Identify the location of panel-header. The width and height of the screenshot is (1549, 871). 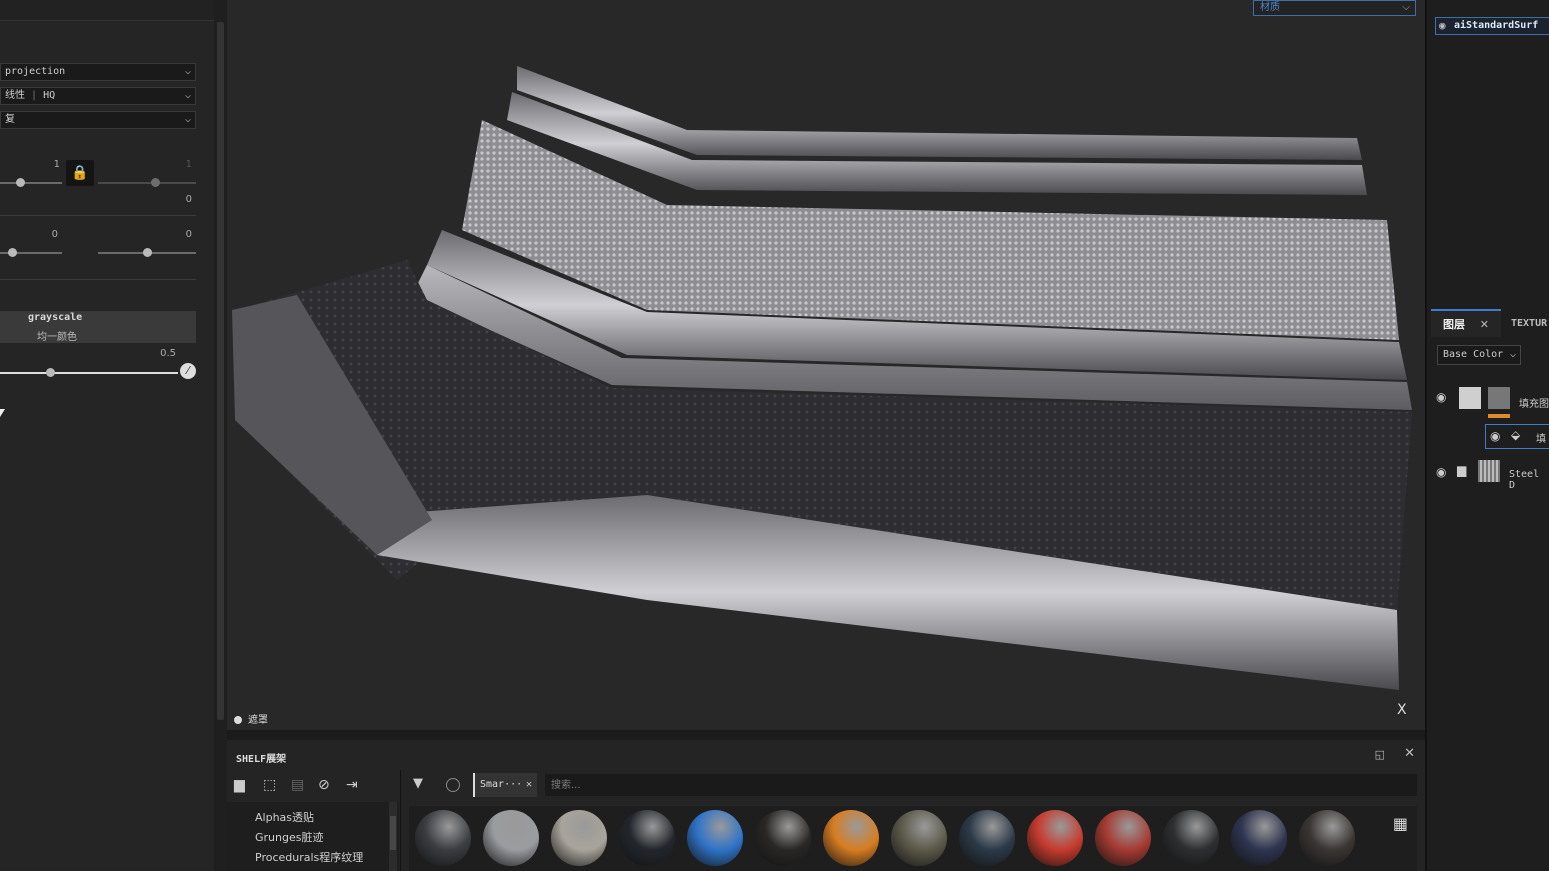
(107, 10).